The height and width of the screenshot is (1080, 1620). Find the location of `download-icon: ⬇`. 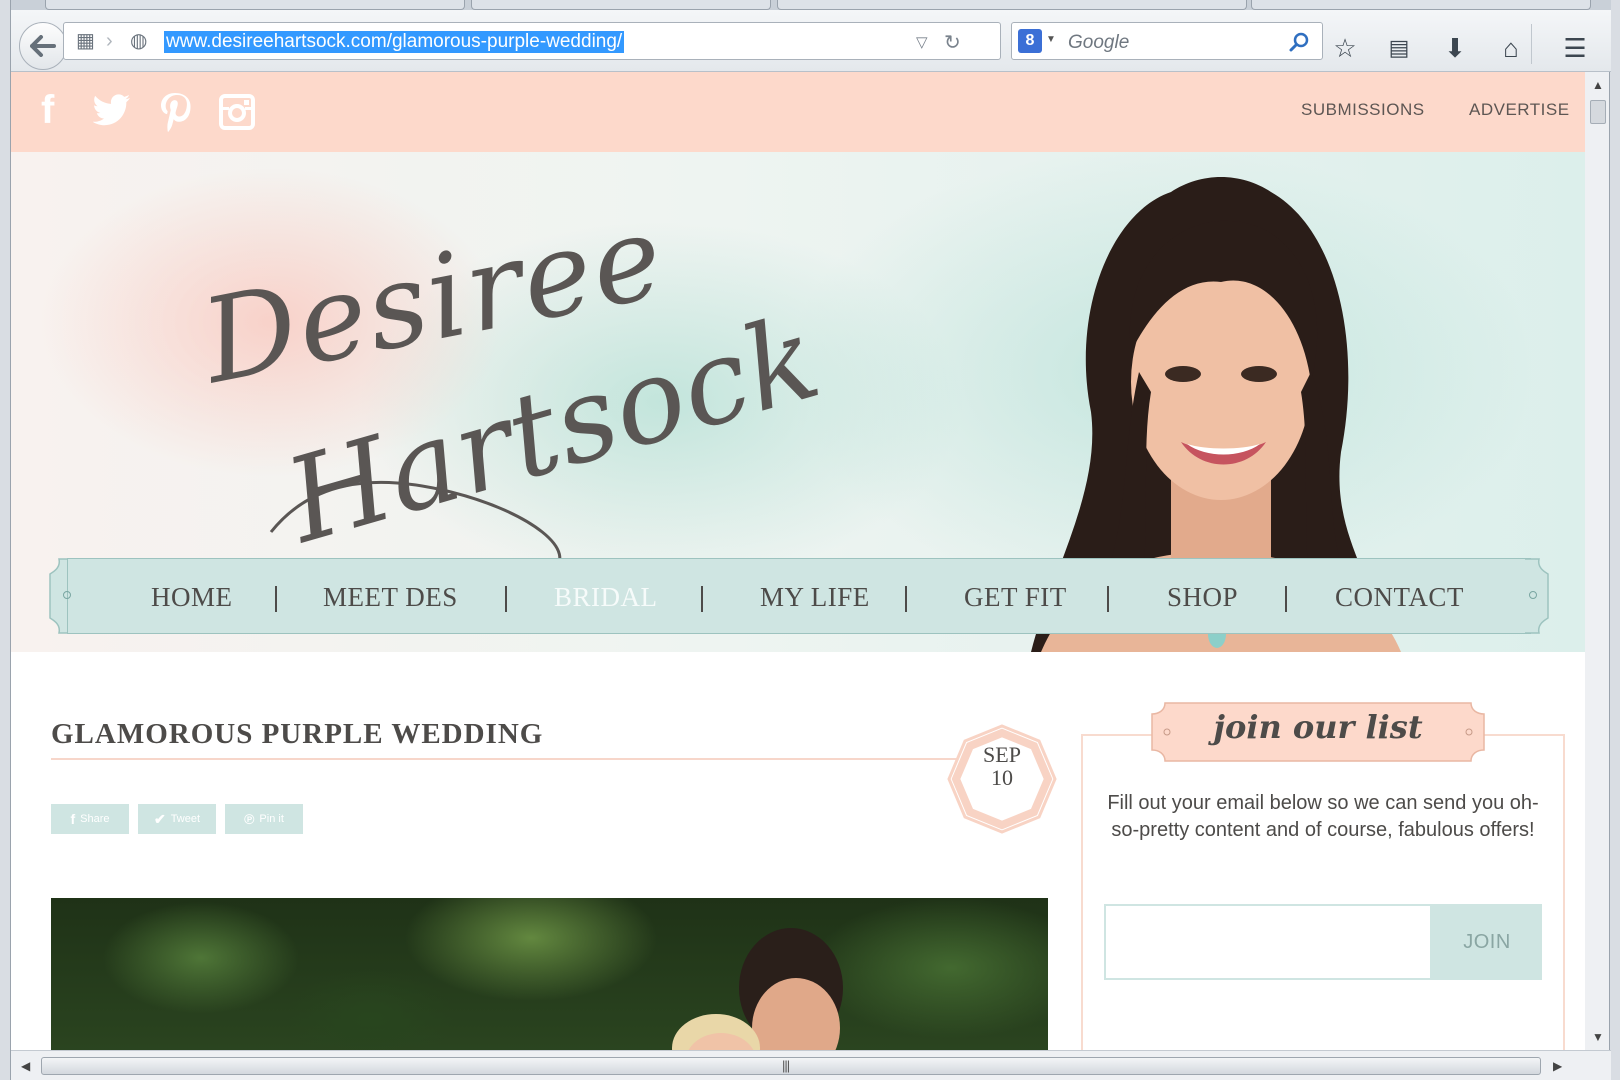

download-icon: ⬇ is located at coordinates (1455, 48).